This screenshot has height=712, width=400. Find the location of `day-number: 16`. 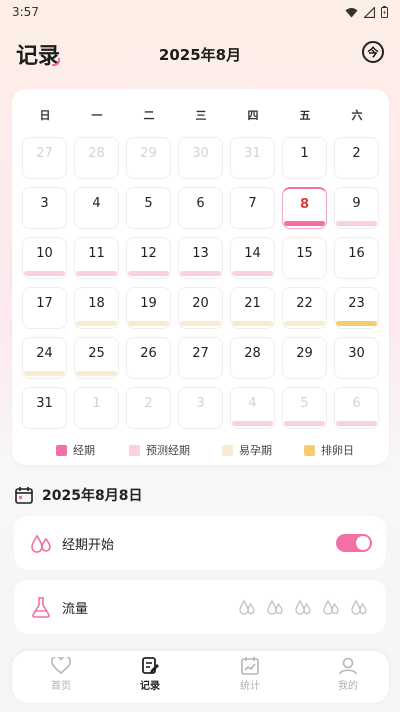

day-number: 16 is located at coordinates (356, 253).